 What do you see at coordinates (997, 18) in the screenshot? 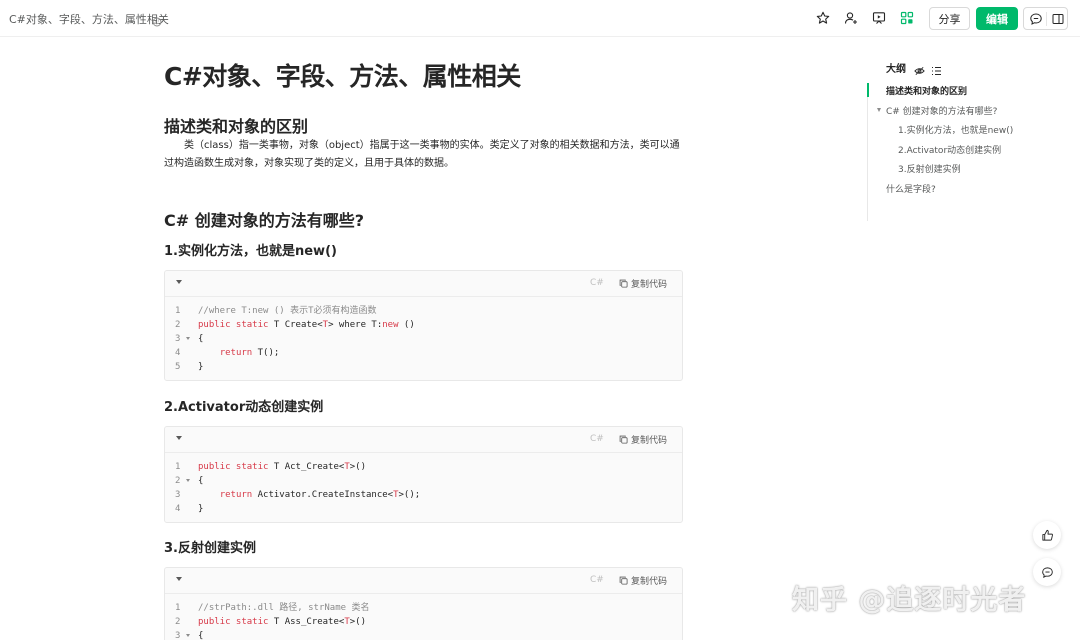
I see `edit-button: 编辑` at bounding box center [997, 18].